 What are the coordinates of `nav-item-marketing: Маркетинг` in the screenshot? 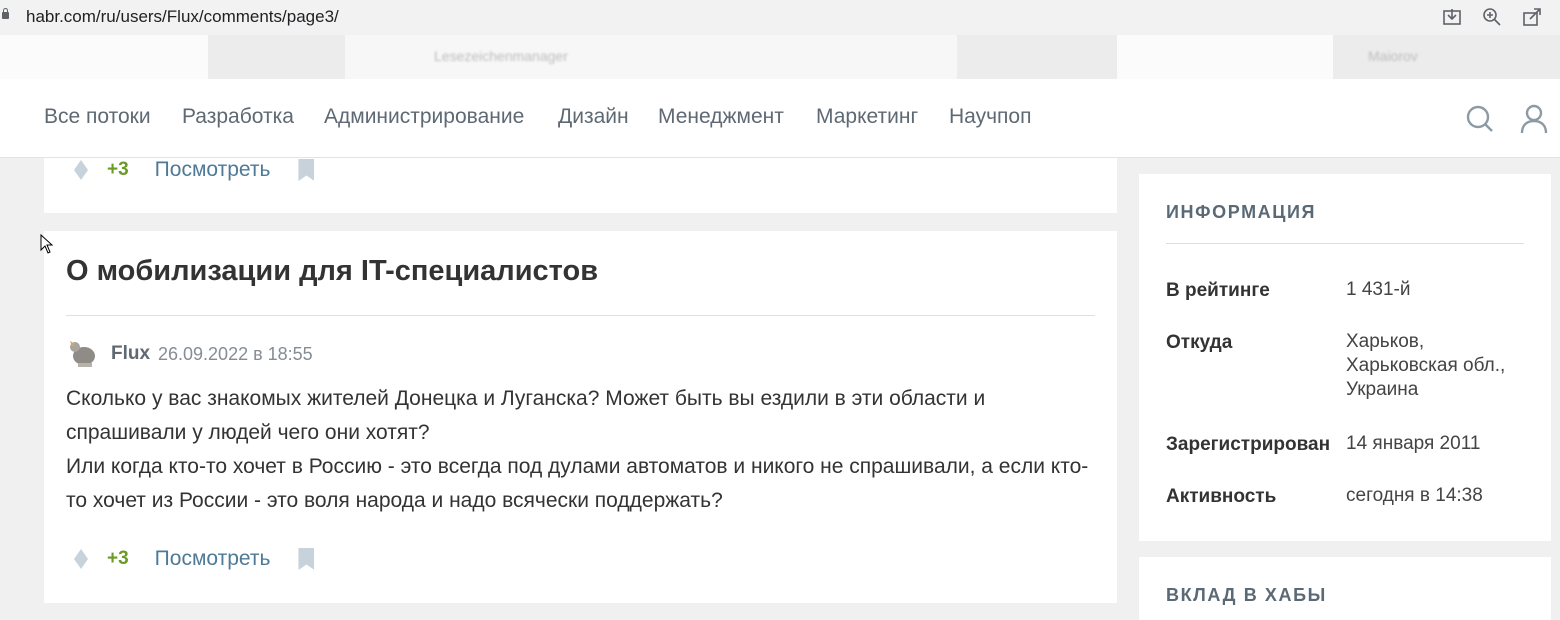 It's located at (867, 117).